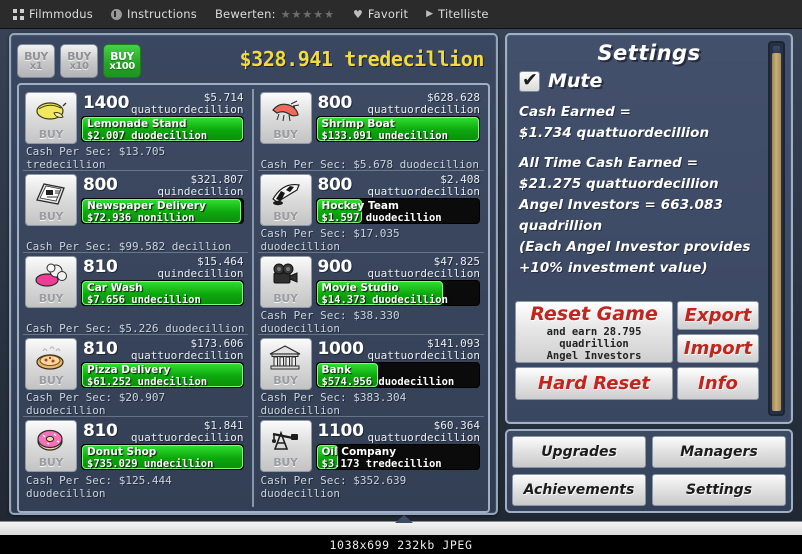 The height and width of the screenshot is (554, 802). I want to click on buy-x10-button: BUY x10, so click(79, 61).